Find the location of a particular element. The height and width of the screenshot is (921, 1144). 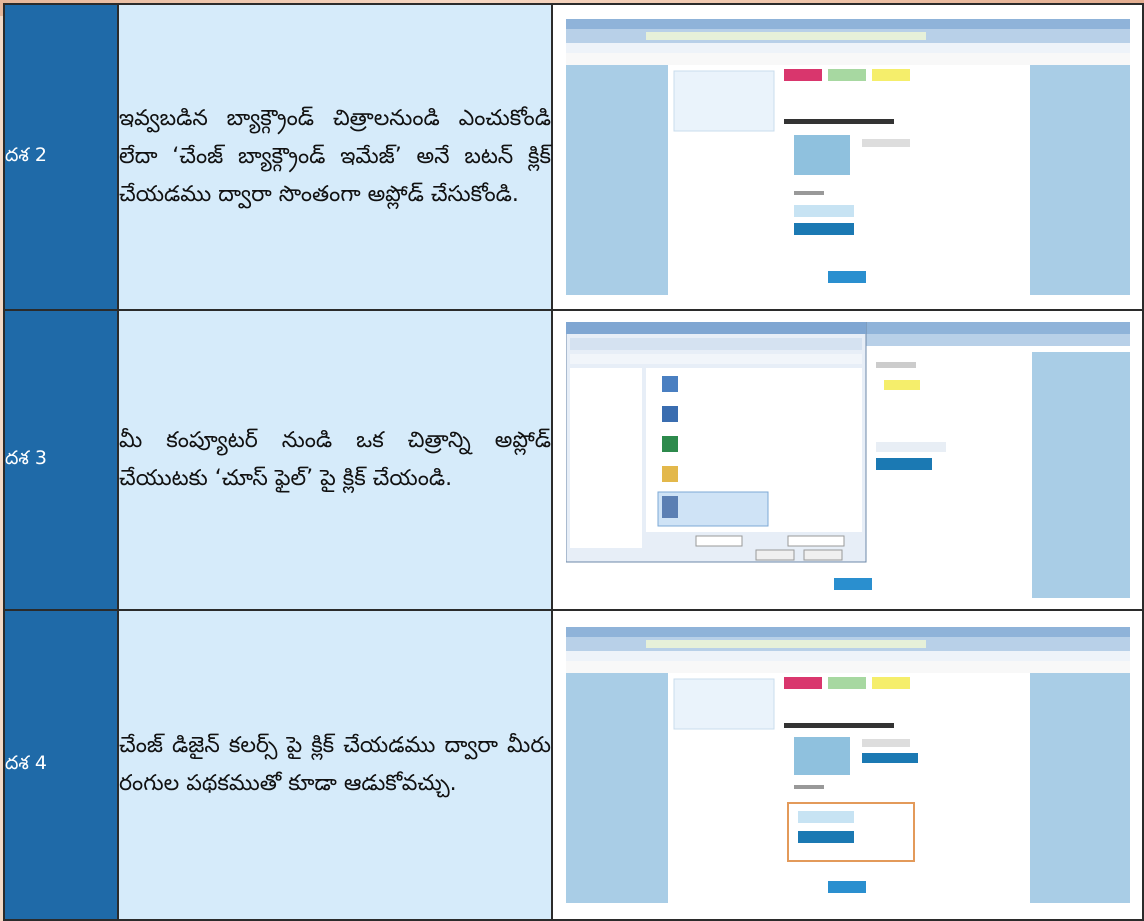

step-label: దశ 2 is located at coordinates (61, 157).